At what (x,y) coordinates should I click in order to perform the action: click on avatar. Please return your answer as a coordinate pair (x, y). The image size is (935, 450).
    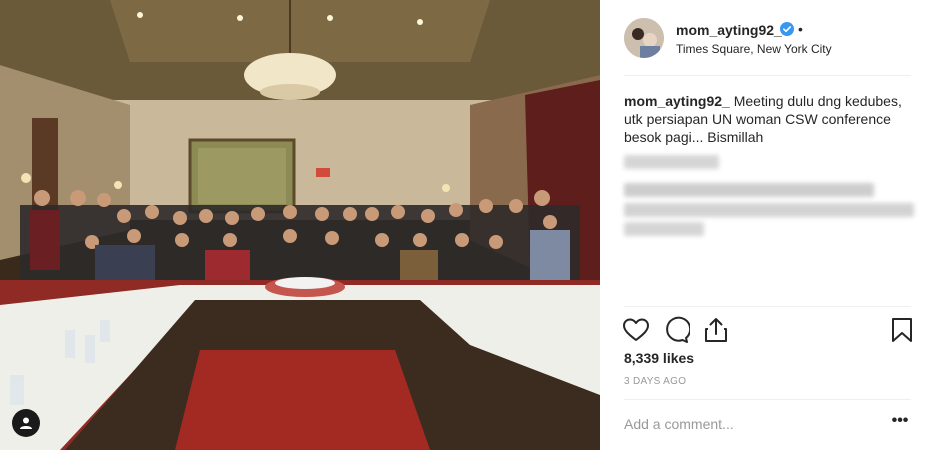
    Looking at the image, I should click on (644, 38).